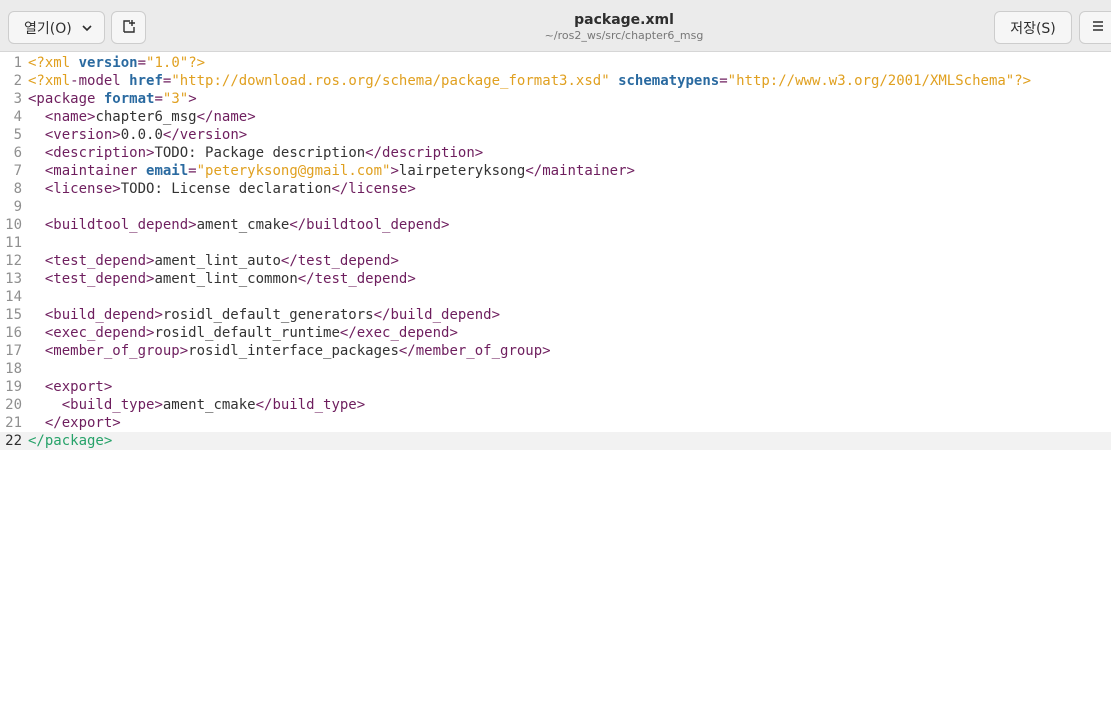 The height and width of the screenshot is (722, 1111). What do you see at coordinates (555, 441) in the screenshot?
I see `code-line: 22 </package>` at bounding box center [555, 441].